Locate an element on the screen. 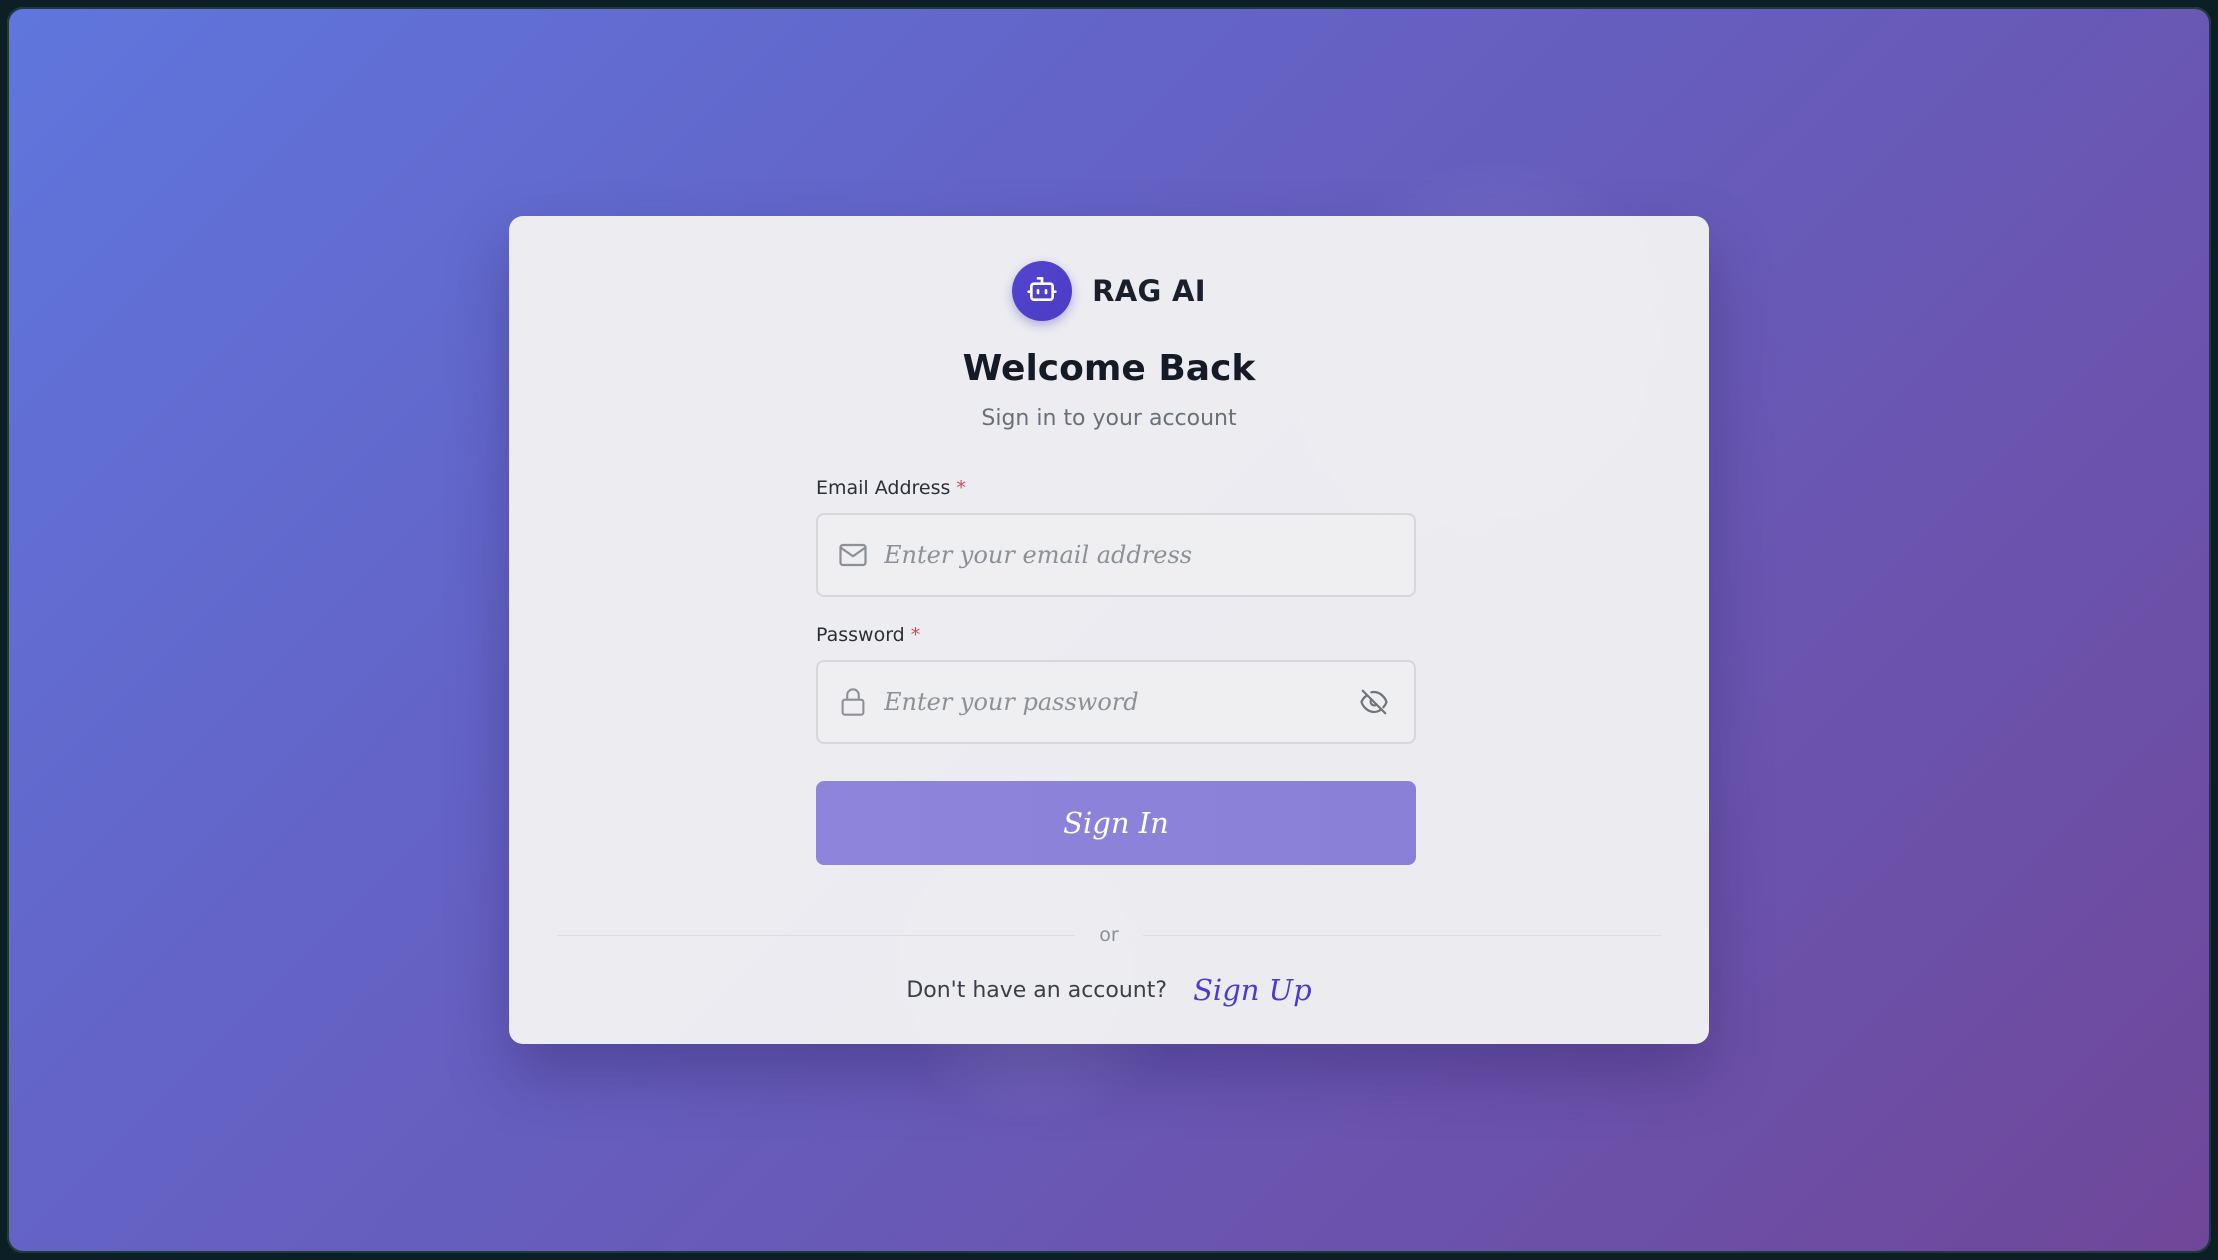 The width and height of the screenshot is (2218, 1260). password-field is located at coordinates (1116, 702).